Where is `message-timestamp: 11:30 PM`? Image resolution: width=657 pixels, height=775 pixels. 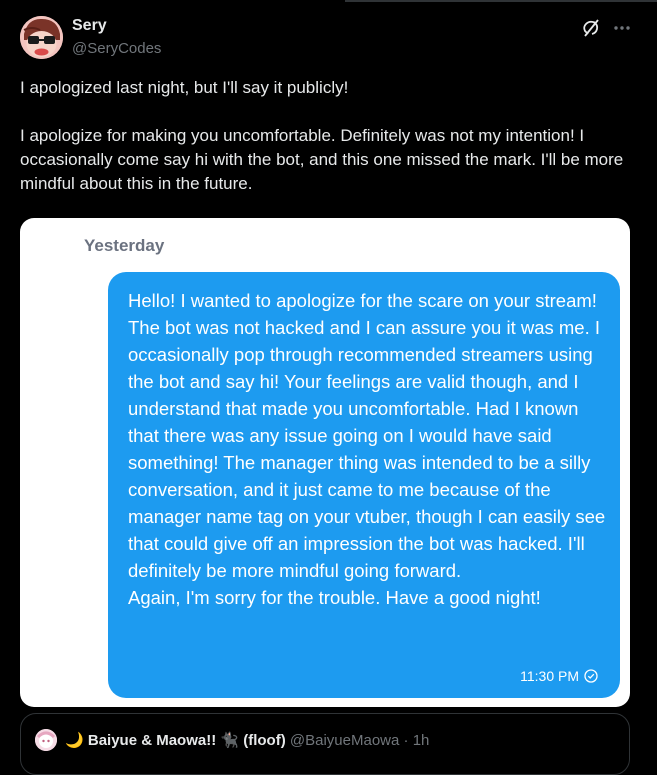
message-timestamp: 11:30 PM is located at coordinates (559, 676).